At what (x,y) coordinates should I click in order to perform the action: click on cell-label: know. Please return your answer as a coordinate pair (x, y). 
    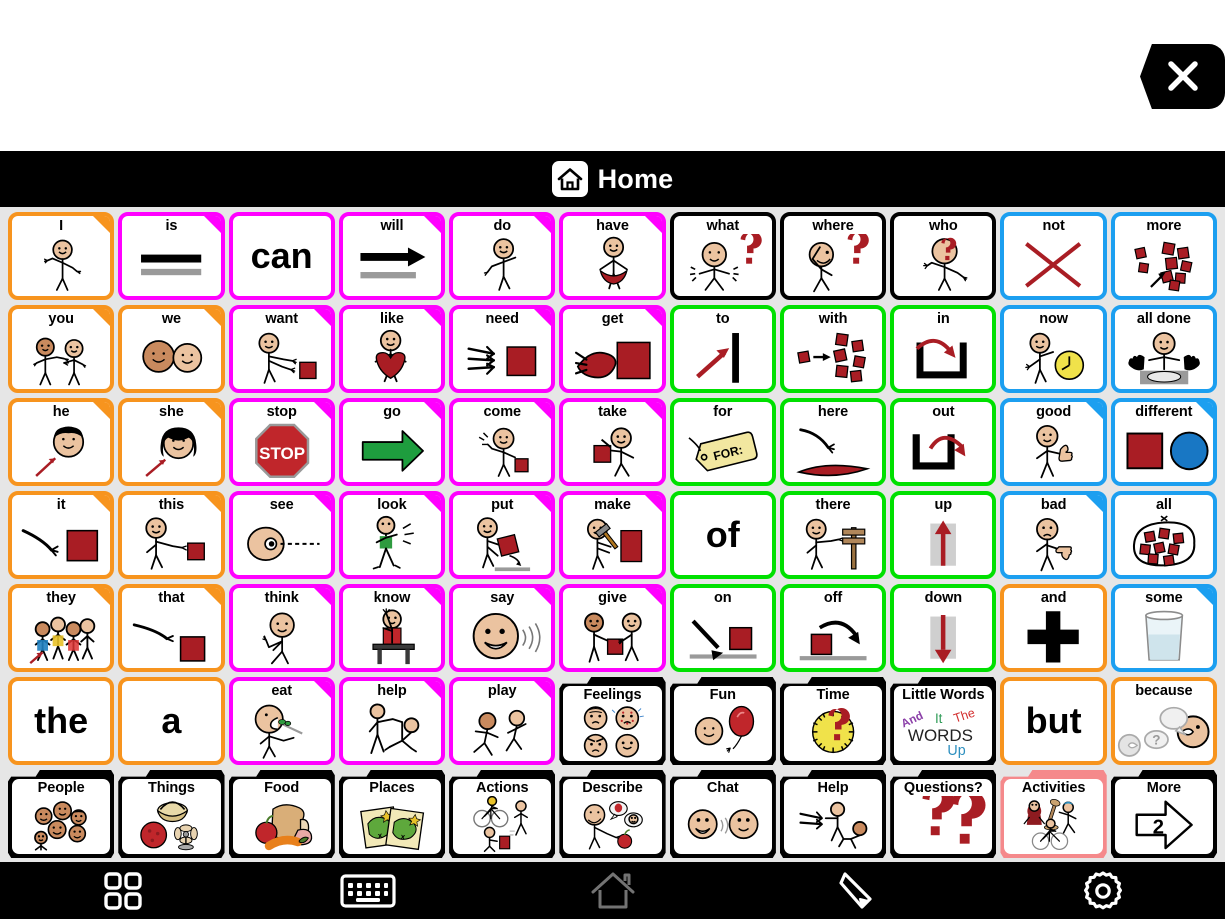
    Looking at the image, I should click on (392, 598).